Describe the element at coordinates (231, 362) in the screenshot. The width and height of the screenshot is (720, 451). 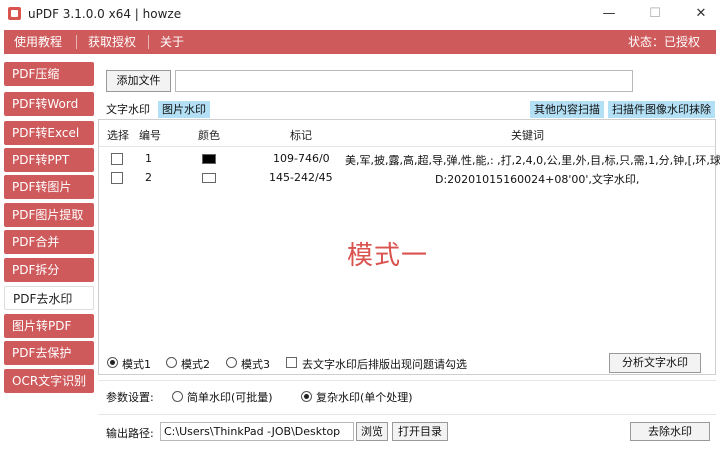
I see `mode3-radio` at that location.